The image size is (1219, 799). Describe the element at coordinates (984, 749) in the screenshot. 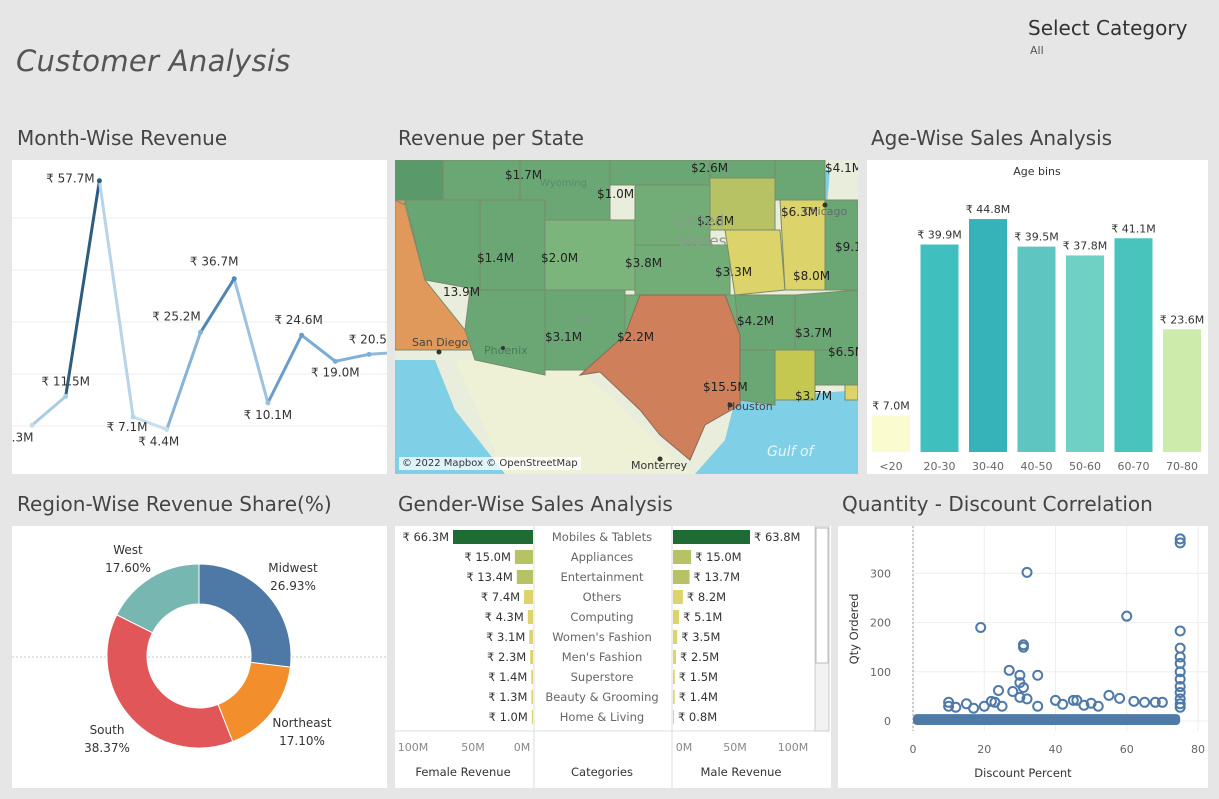

I see `scatter-x-tick: 20` at that location.